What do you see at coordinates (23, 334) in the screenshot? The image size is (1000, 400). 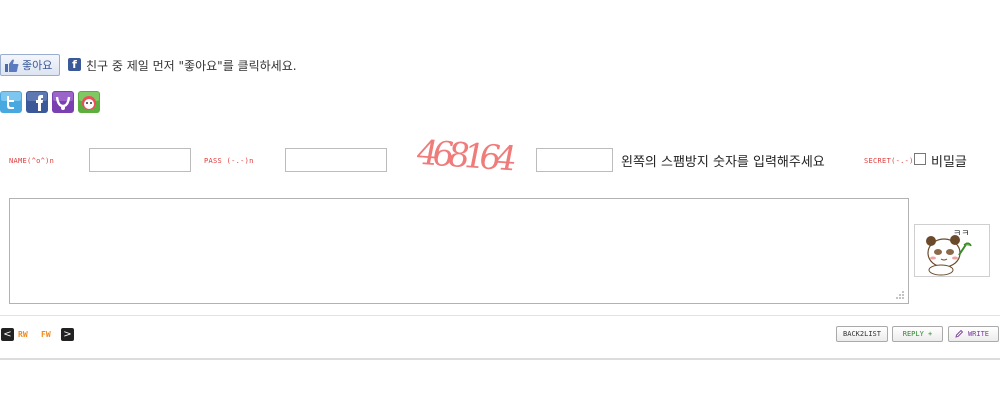 I see `rewind-link: RW` at bounding box center [23, 334].